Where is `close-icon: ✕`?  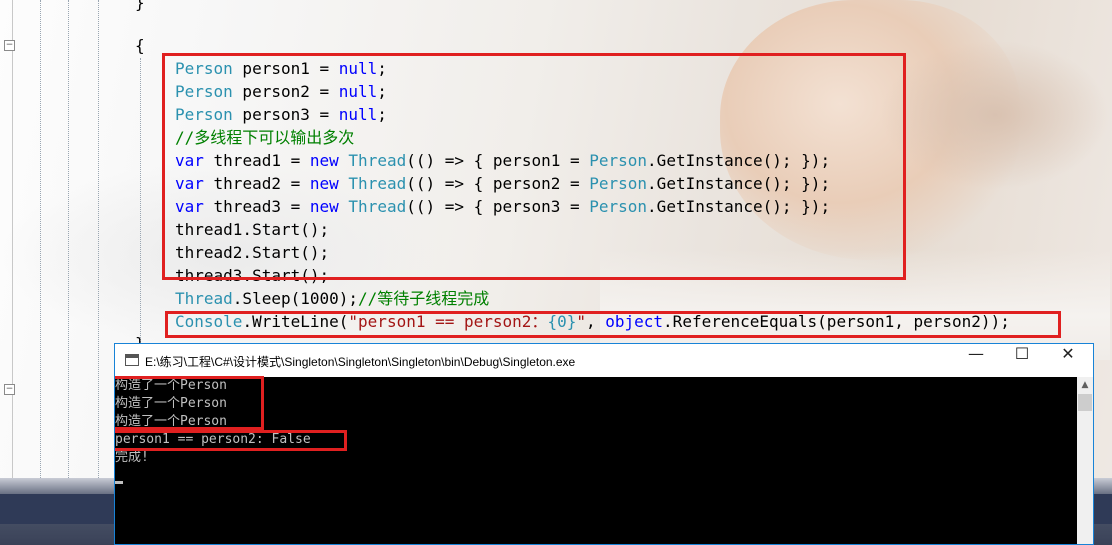
close-icon: ✕ is located at coordinates (1068, 360).